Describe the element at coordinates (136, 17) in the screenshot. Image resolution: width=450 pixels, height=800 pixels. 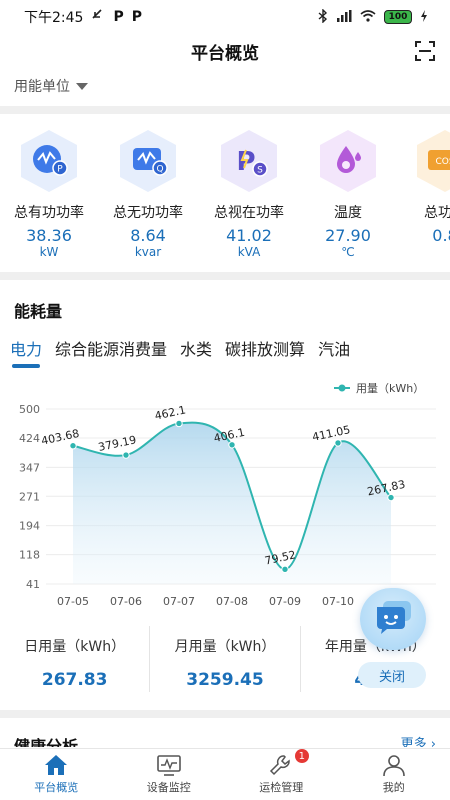
I see `parking-app-icon-2: P` at that location.